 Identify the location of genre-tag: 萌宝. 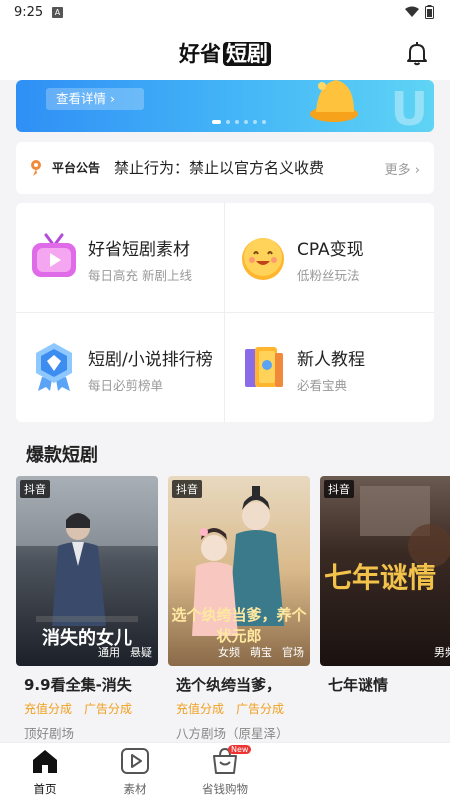
(261, 652).